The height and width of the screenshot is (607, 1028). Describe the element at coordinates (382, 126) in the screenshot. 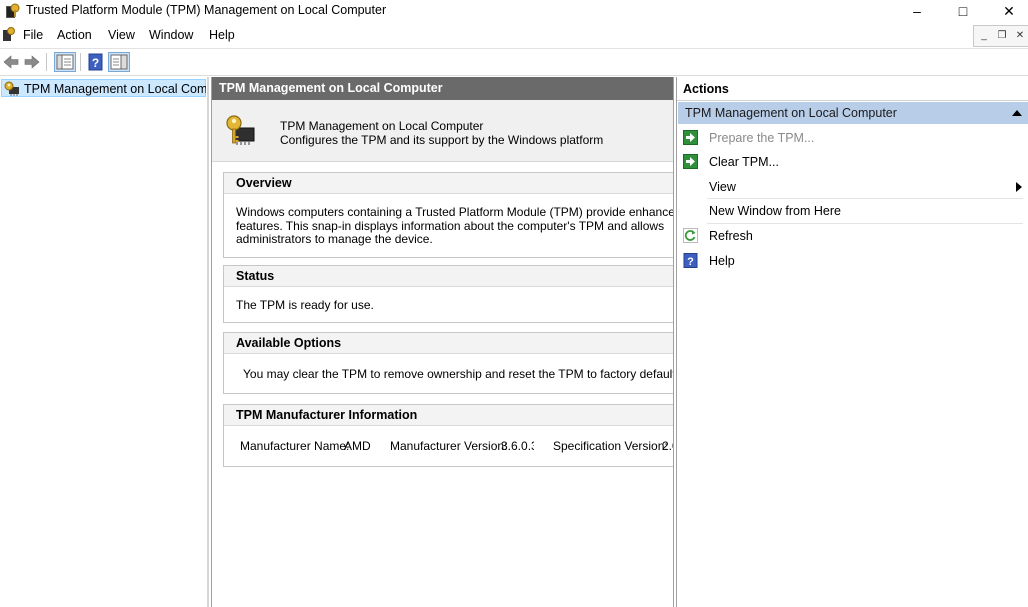

I see `snapin-info-title: TPM Management on Local Computer` at that location.